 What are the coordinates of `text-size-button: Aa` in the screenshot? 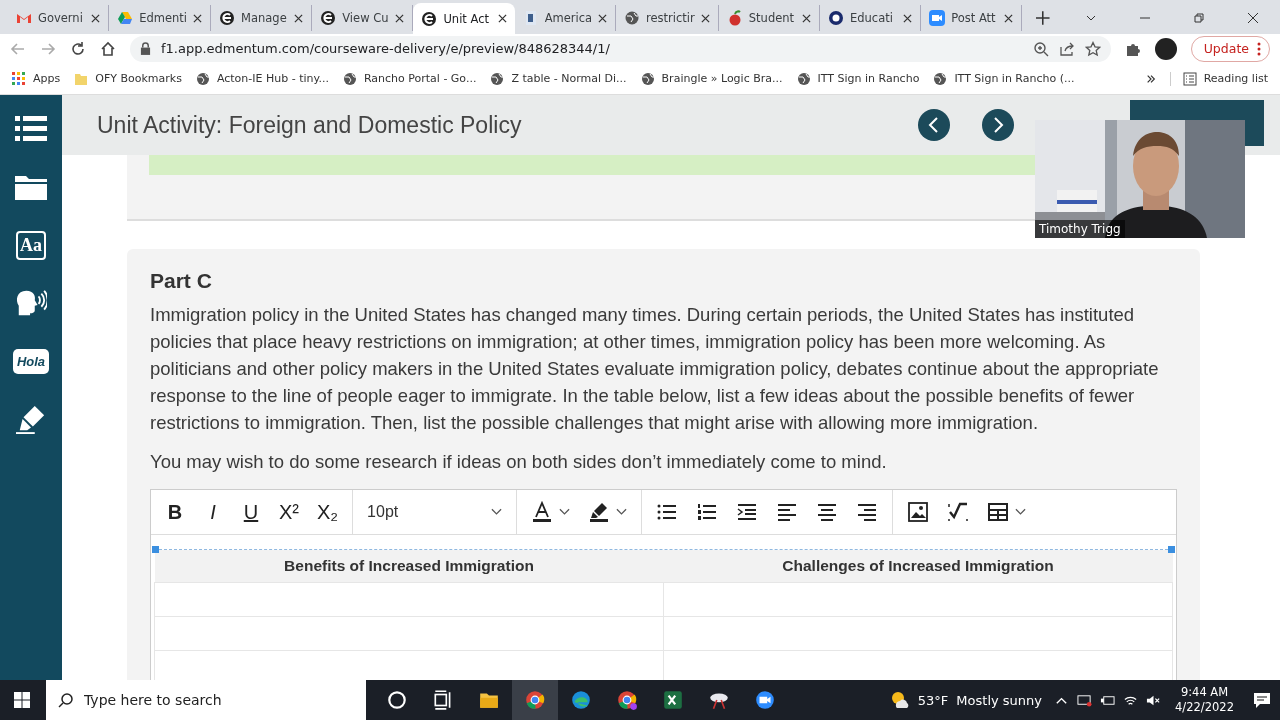 It's located at (31, 245).